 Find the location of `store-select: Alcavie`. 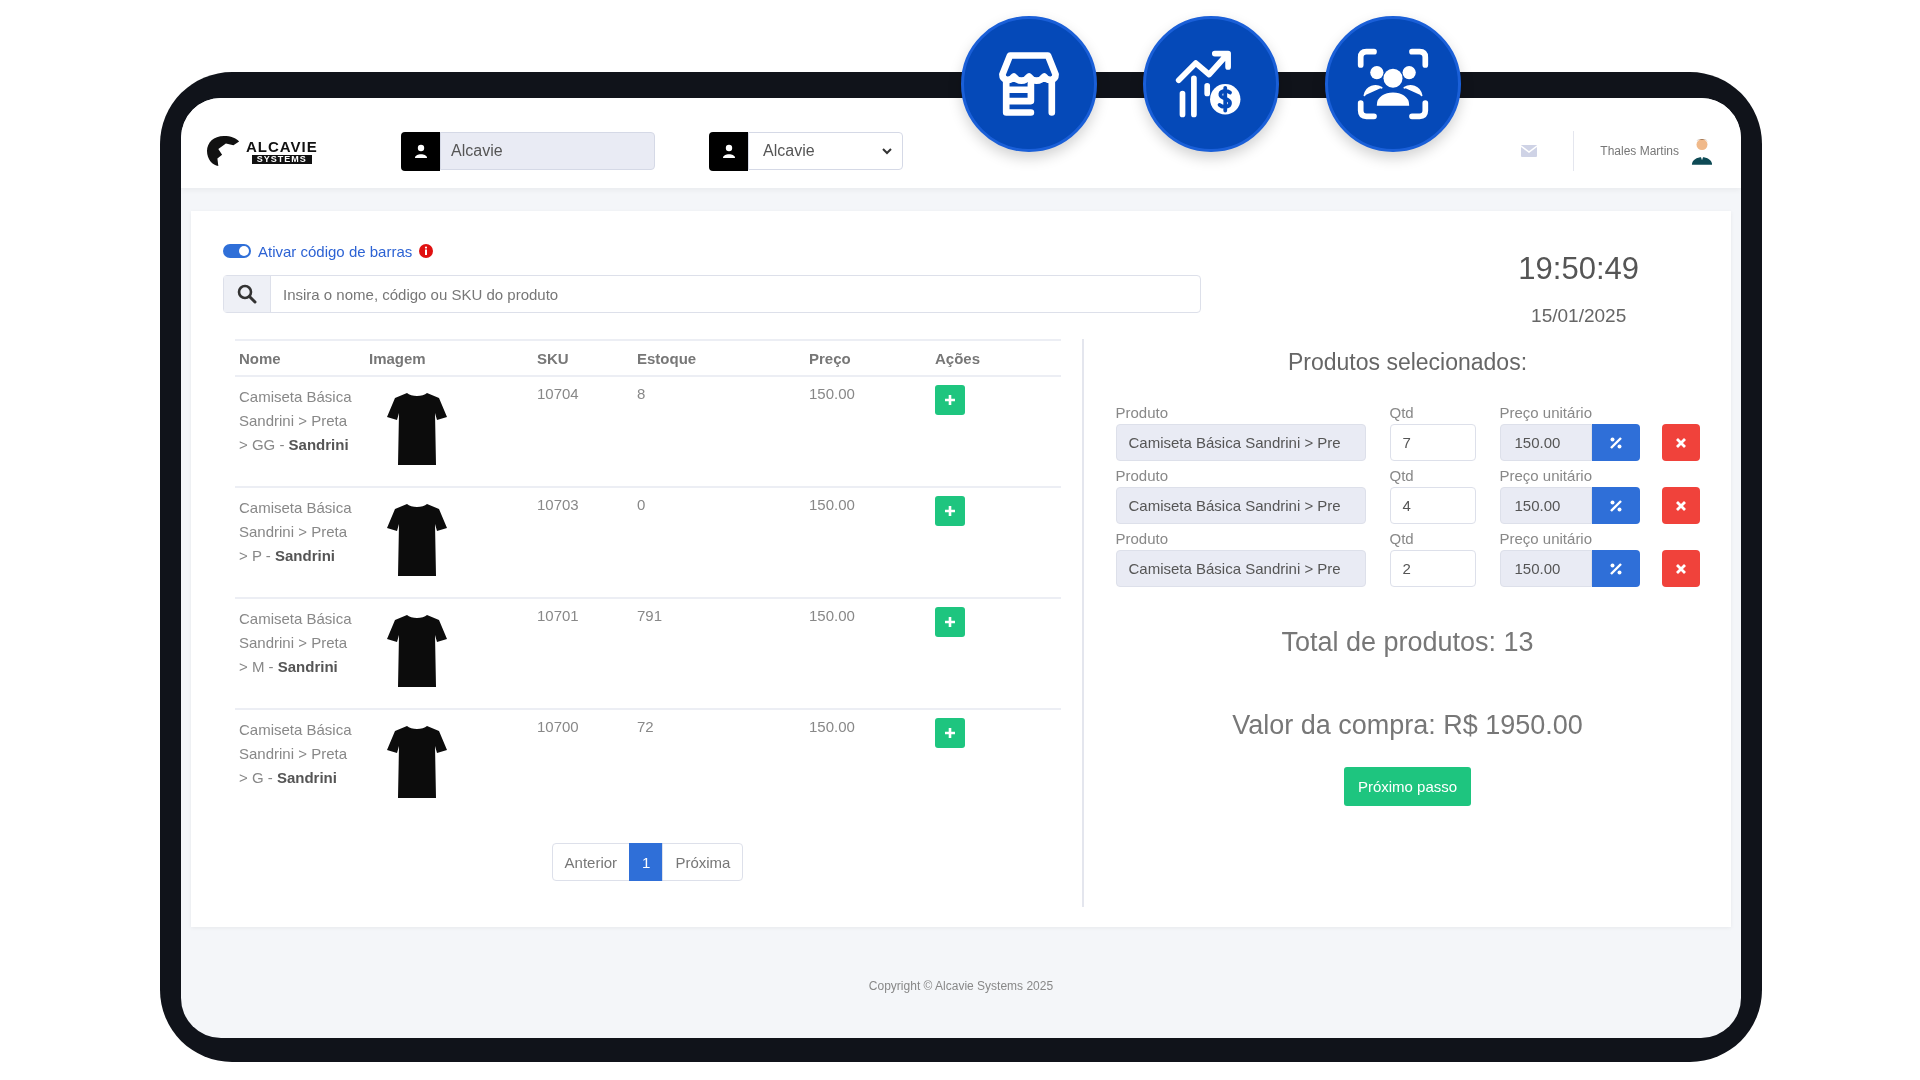

store-select: Alcavie is located at coordinates (825, 151).